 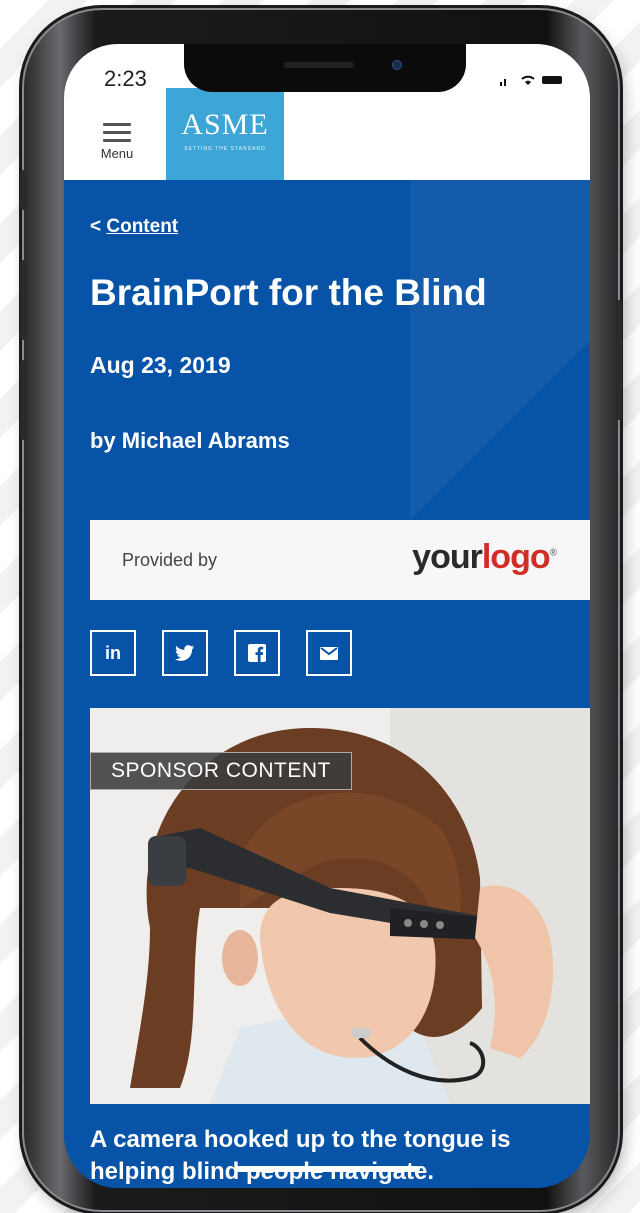 I want to click on menu-label: Menu, so click(x=117, y=153).